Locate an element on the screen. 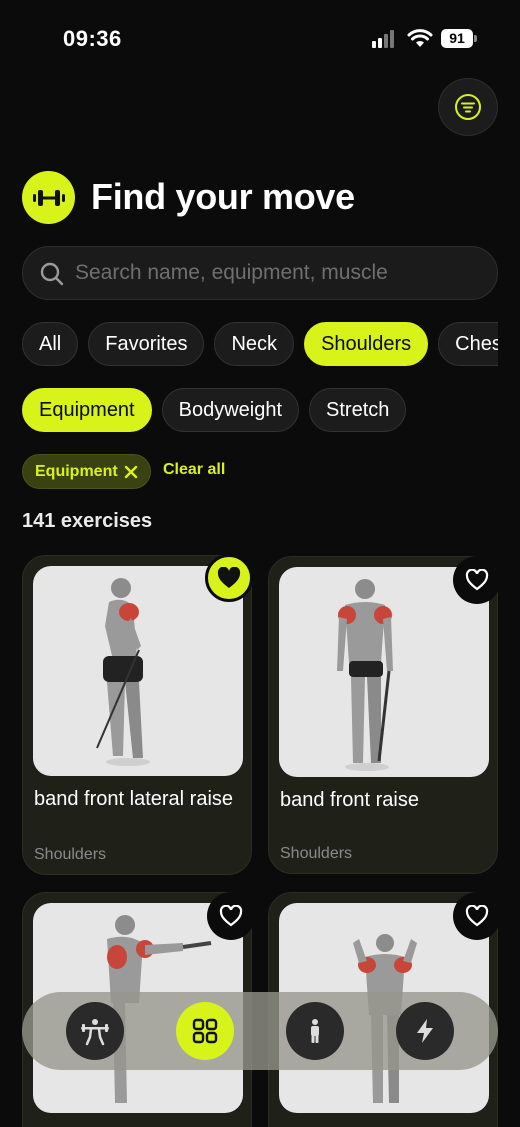 The height and width of the screenshot is (1127, 520). nav-body is located at coordinates (315, 1031).